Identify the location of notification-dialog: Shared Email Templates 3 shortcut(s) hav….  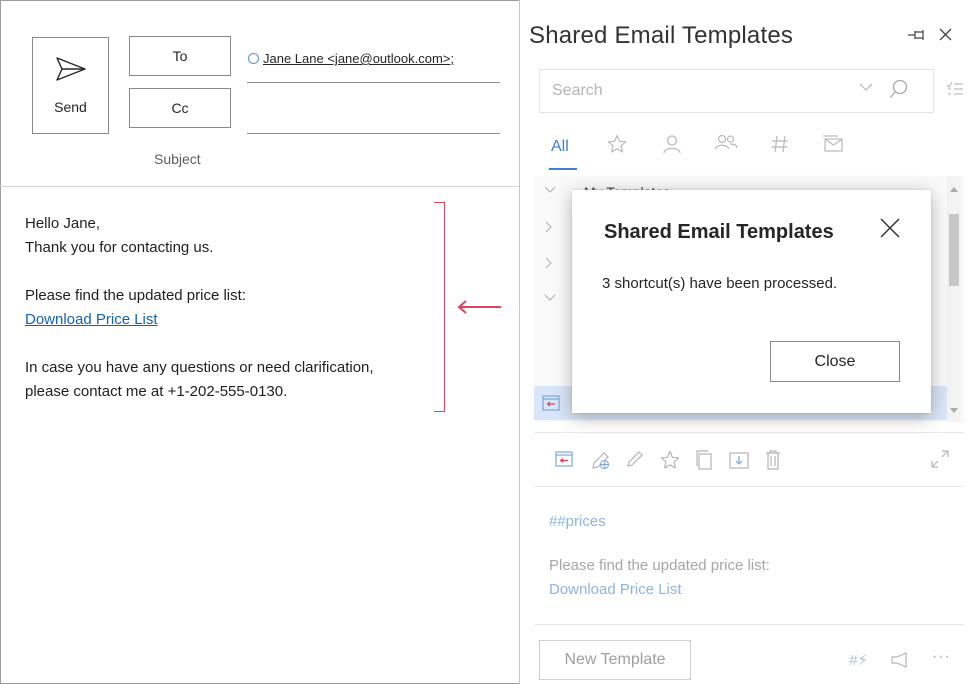
(751, 301).